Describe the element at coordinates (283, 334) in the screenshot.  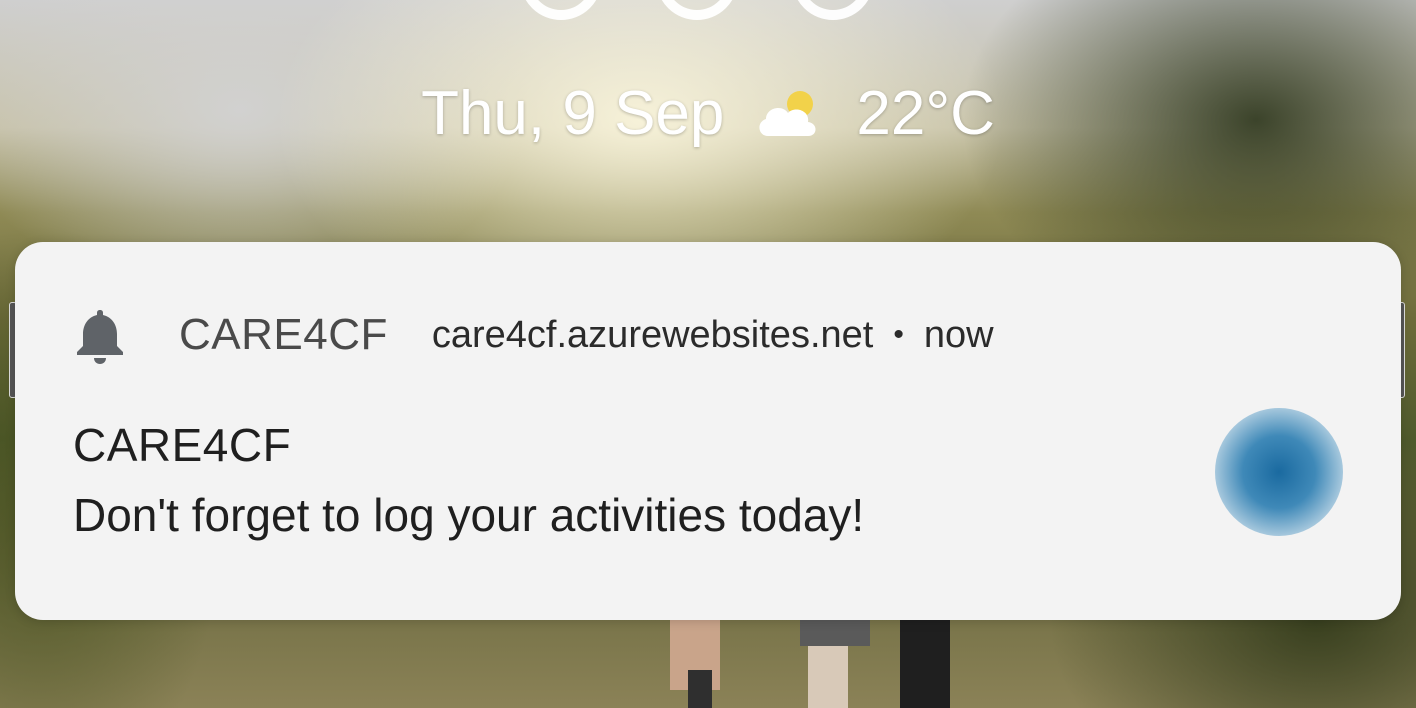
I see `notification-app-name: CARE4CF` at that location.